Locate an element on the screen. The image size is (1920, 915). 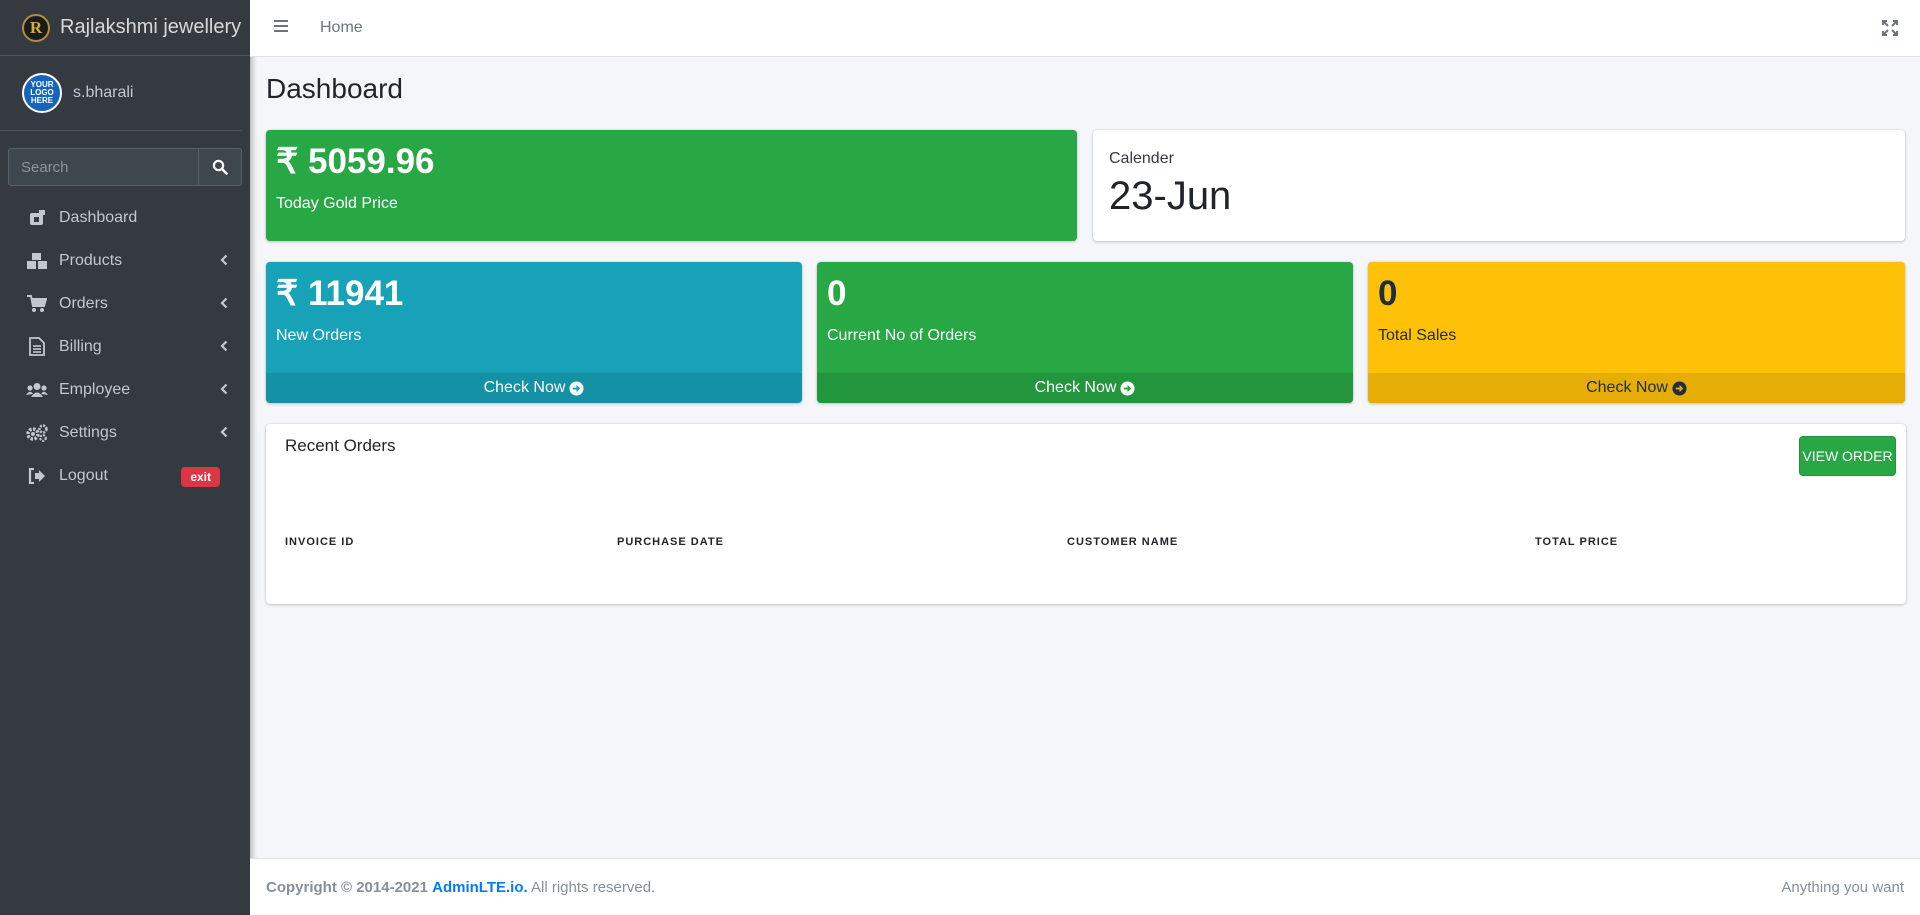
avatar: YOUR LOGO HERE is located at coordinates (42, 93).